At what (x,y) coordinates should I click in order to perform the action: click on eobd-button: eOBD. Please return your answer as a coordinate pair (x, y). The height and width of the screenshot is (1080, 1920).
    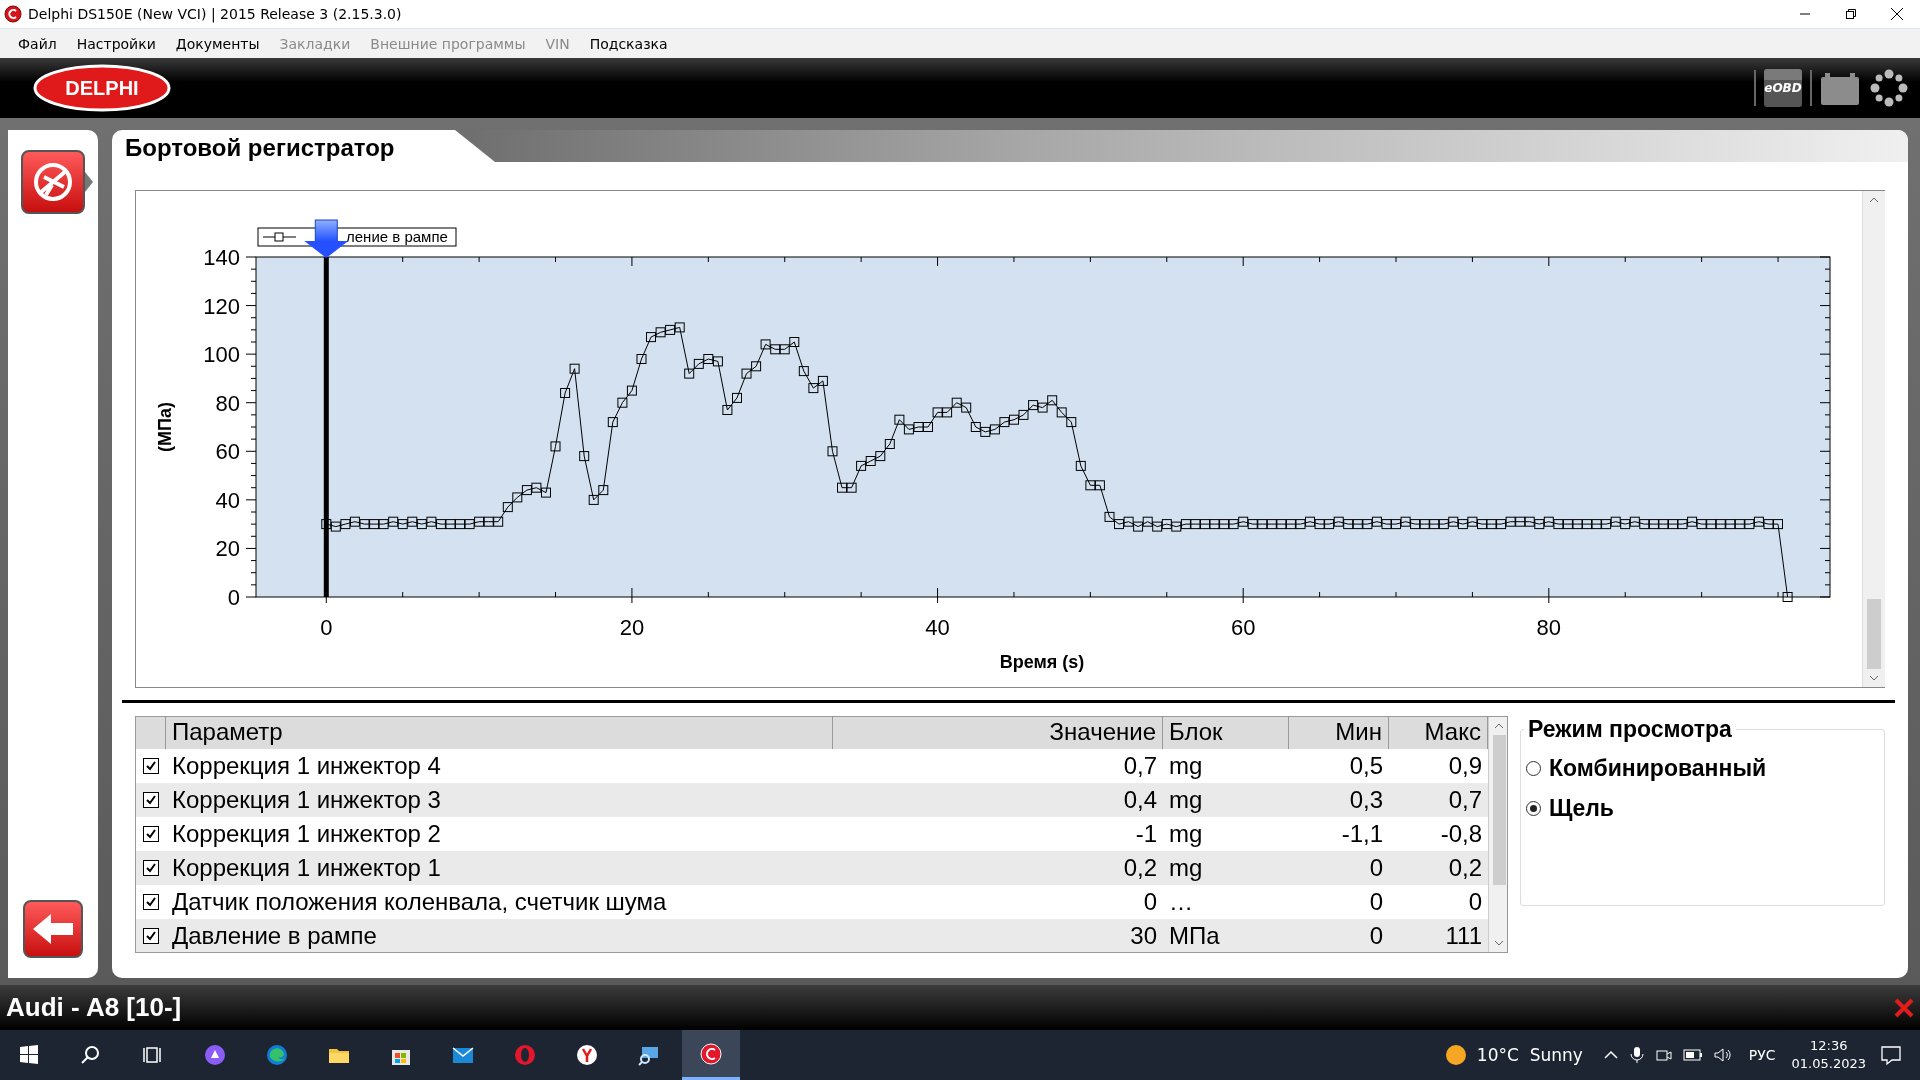
    Looking at the image, I should click on (1783, 88).